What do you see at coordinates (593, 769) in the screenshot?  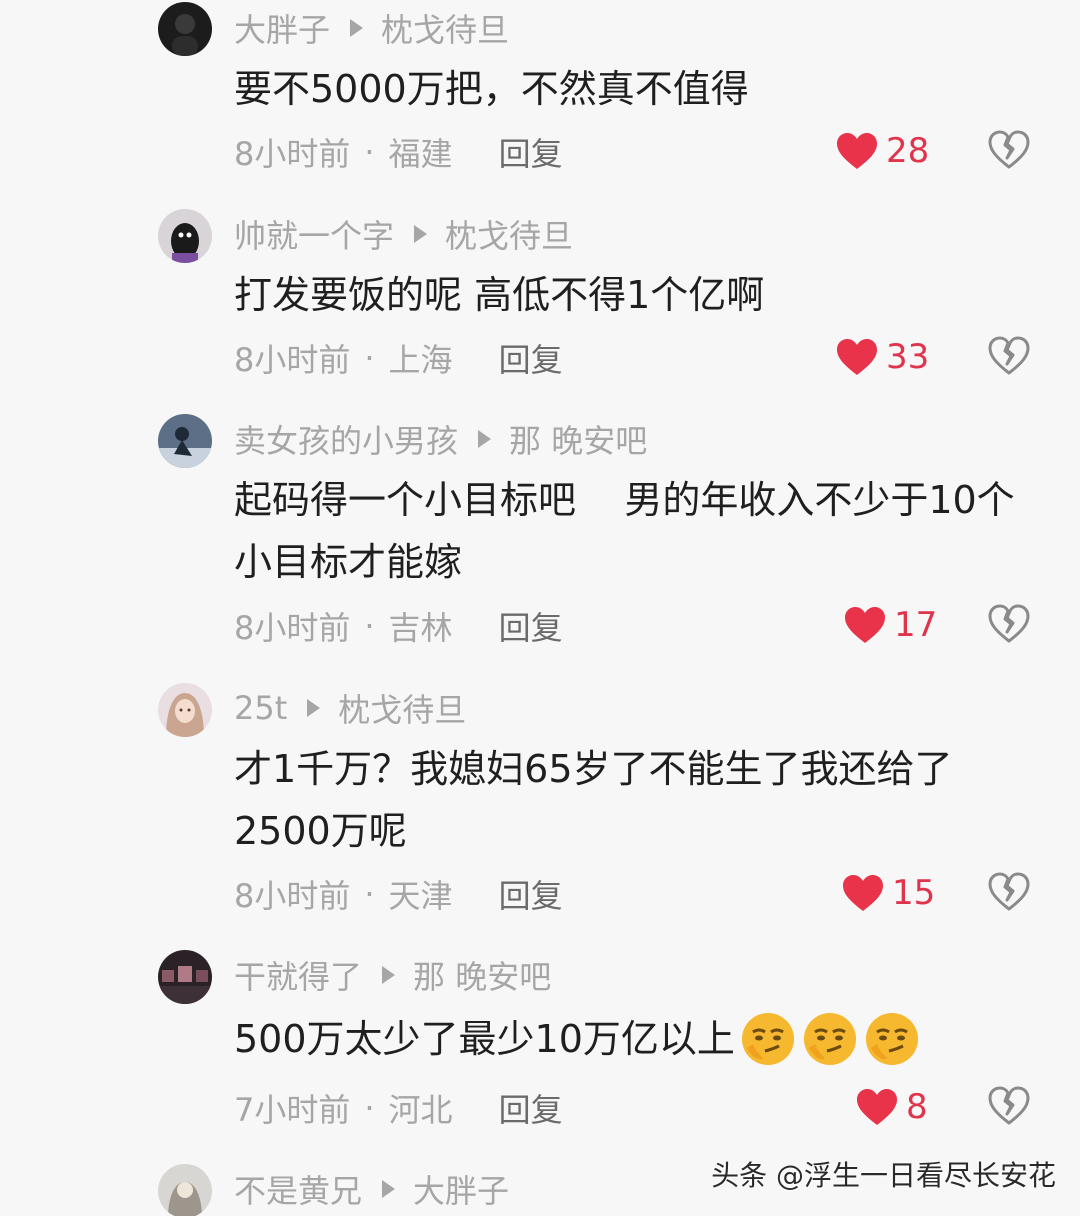 I see `comment-line: 才1千万？我媳妇65岁了不能生了我还给了` at bounding box center [593, 769].